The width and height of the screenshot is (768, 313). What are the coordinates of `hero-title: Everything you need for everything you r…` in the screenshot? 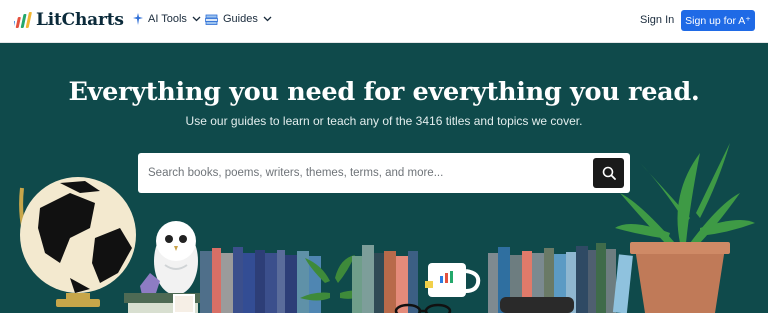 It's located at (384, 92).